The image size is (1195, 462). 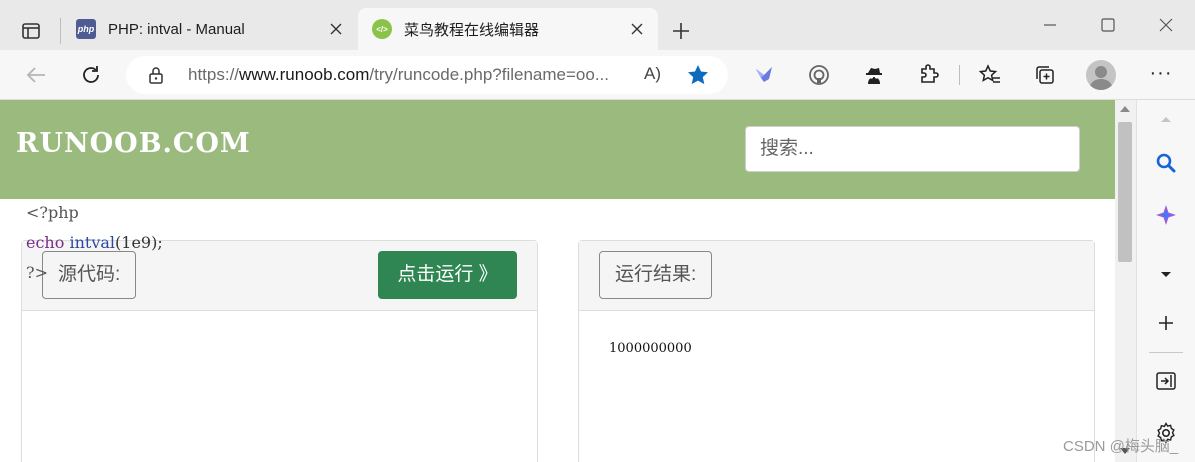 I want to click on tab-runoob-editor: </> 菜鸟教程在线编辑器, so click(x=508, y=29).